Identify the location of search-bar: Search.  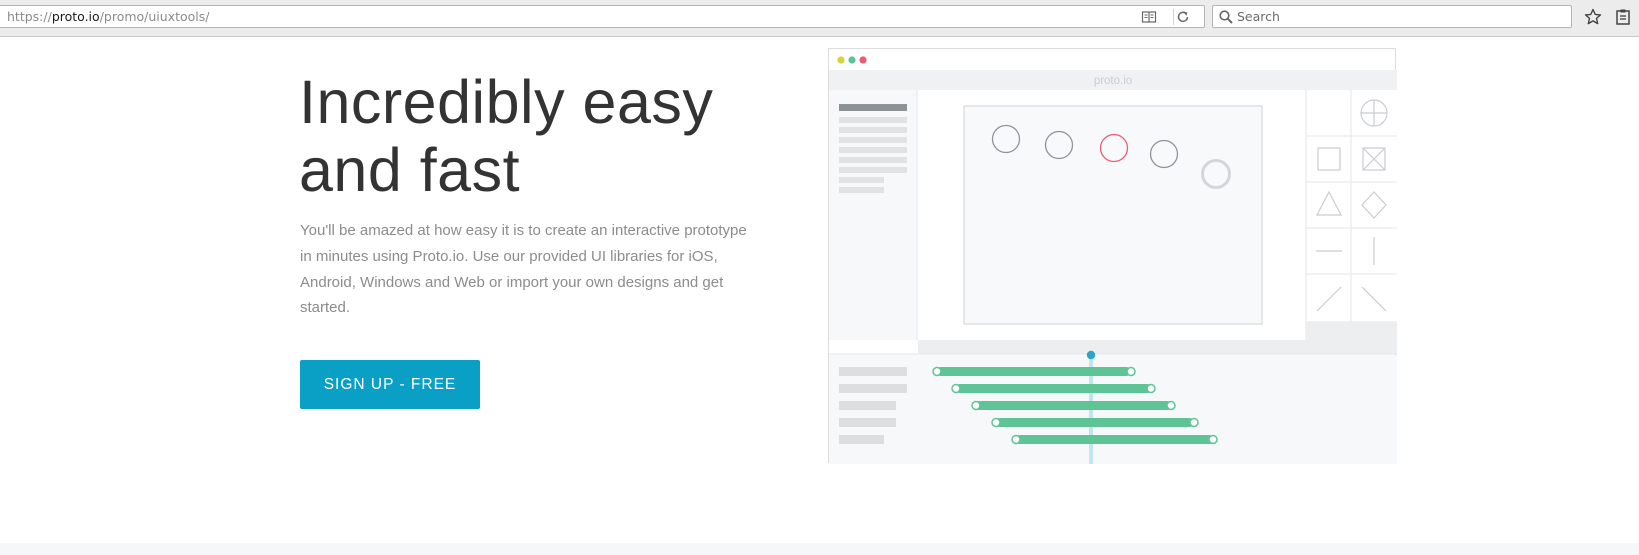
(1392, 16).